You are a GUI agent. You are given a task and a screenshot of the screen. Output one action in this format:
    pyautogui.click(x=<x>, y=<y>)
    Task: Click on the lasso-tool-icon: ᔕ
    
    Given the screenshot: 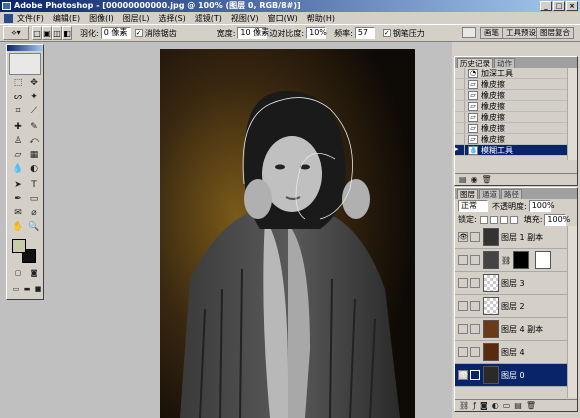 What is the action you would take?
    pyautogui.click(x=18, y=97)
    